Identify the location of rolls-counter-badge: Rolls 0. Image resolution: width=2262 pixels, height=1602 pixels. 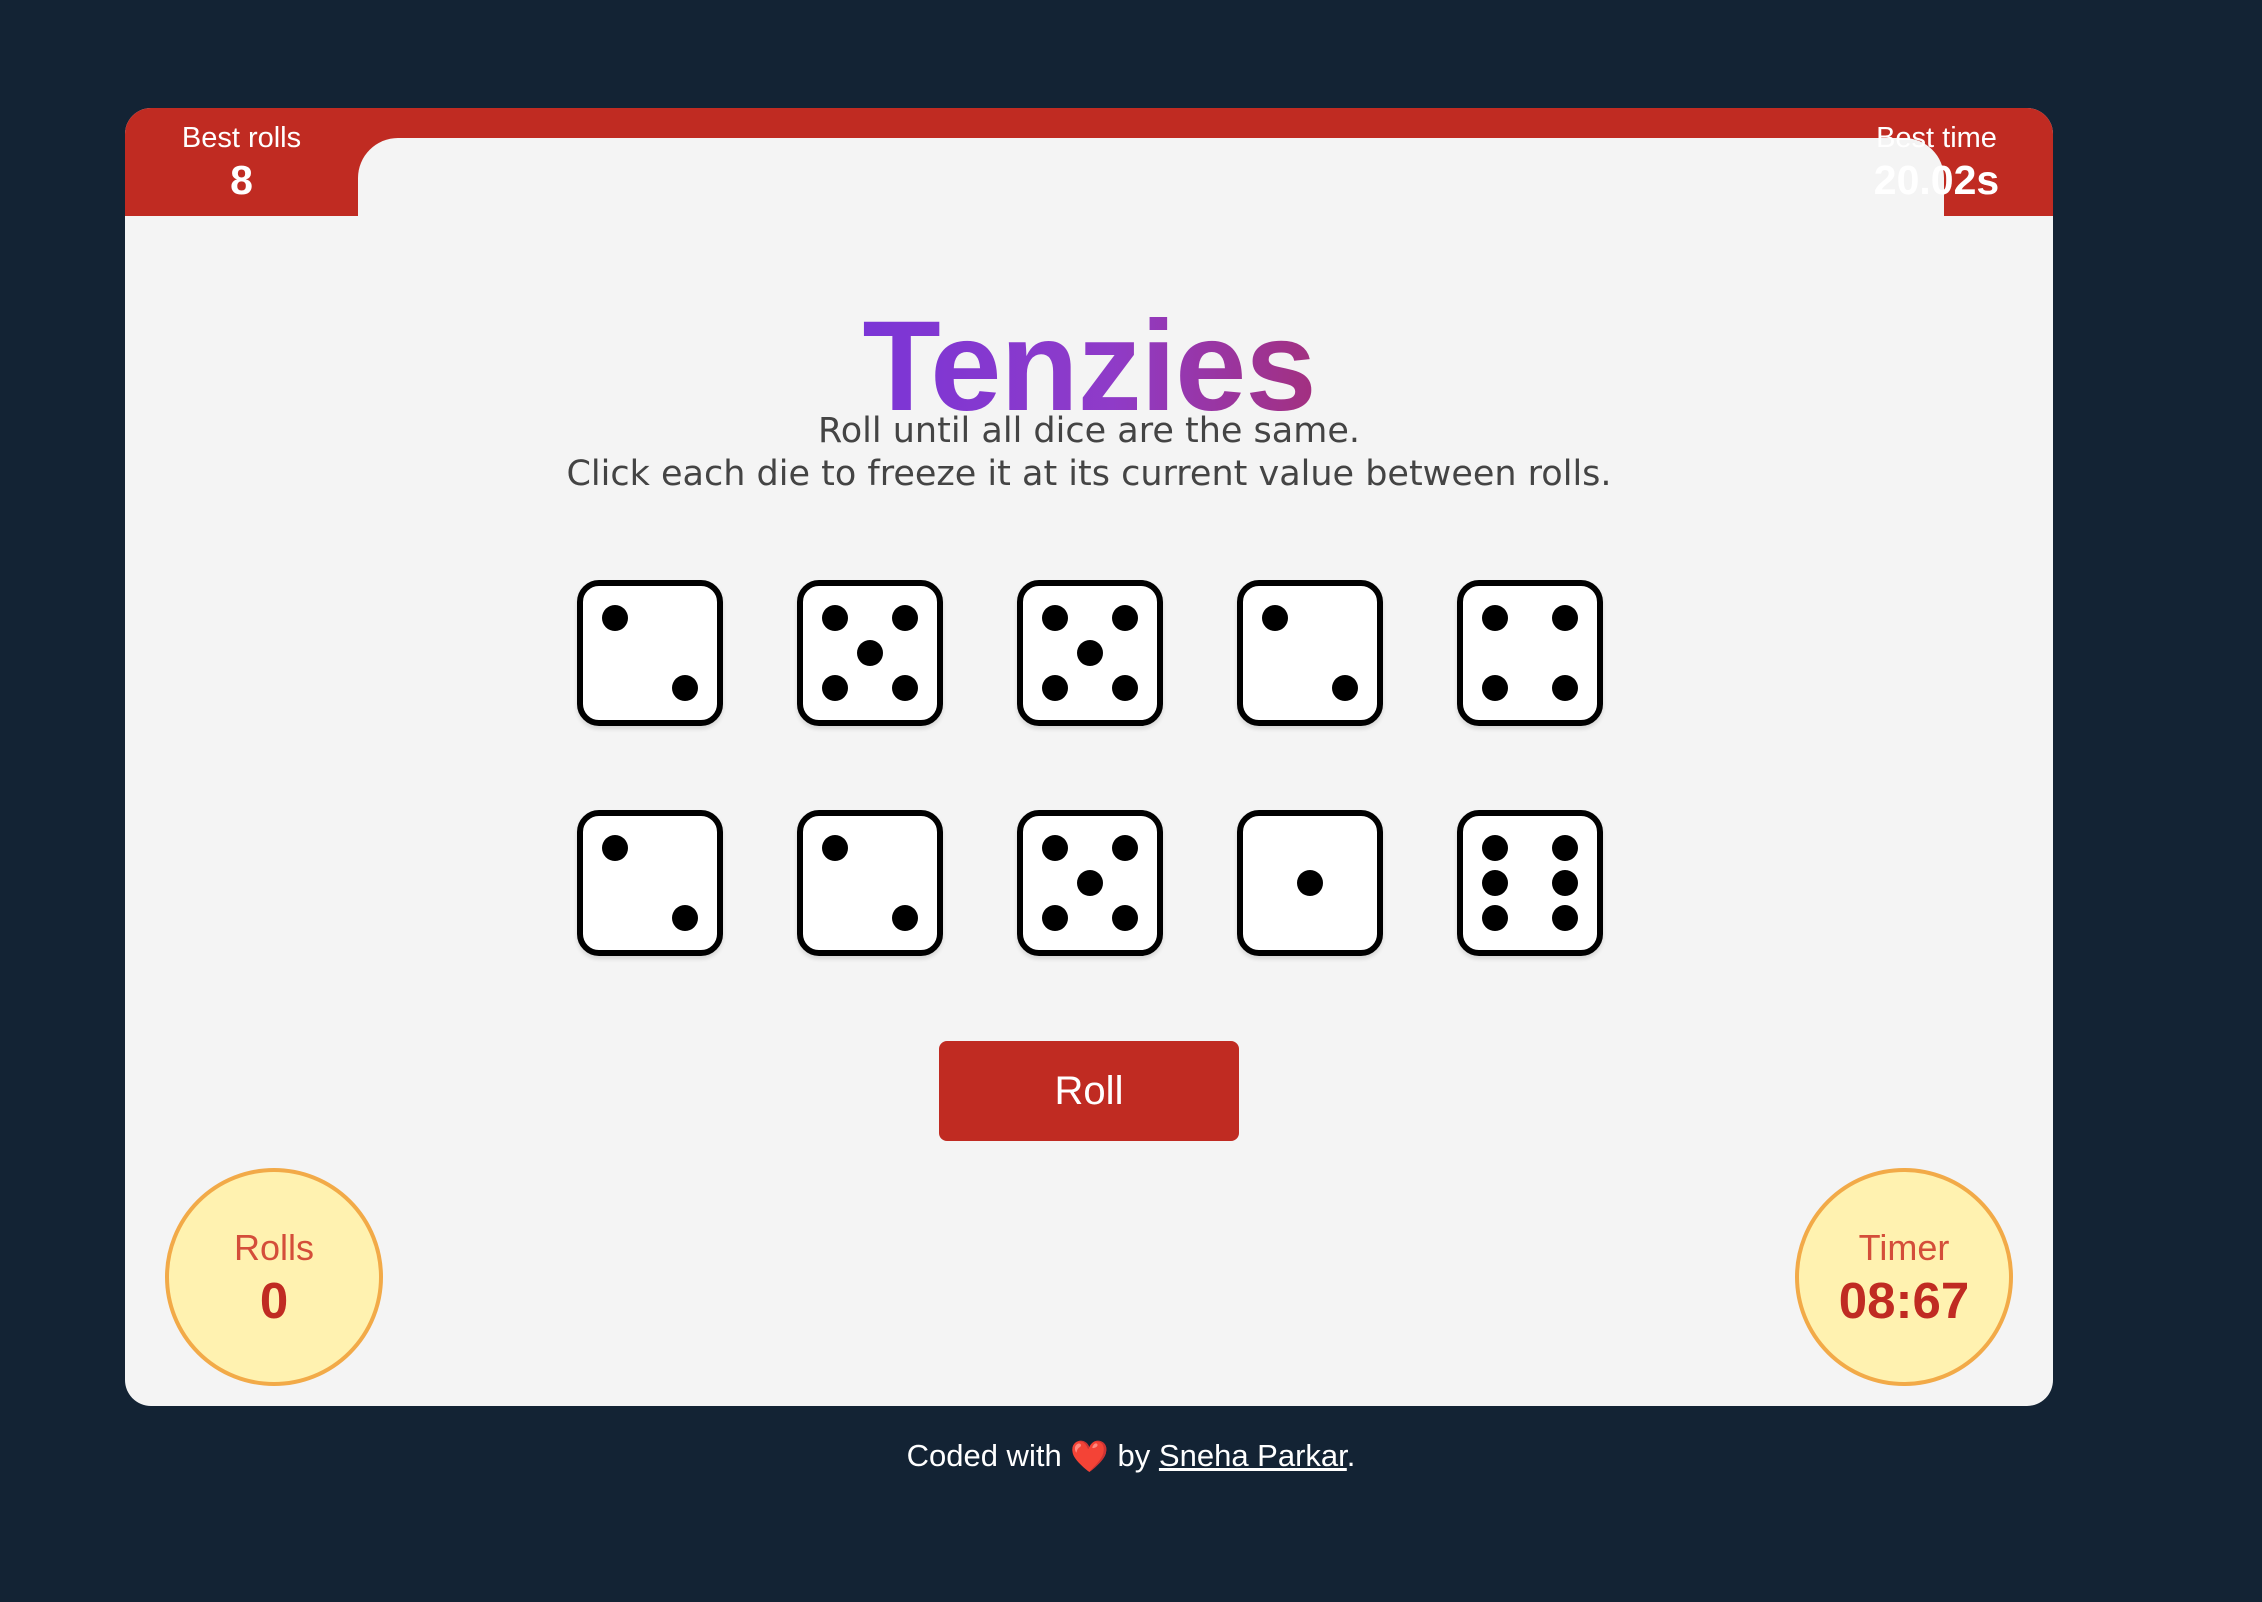
(274, 1277).